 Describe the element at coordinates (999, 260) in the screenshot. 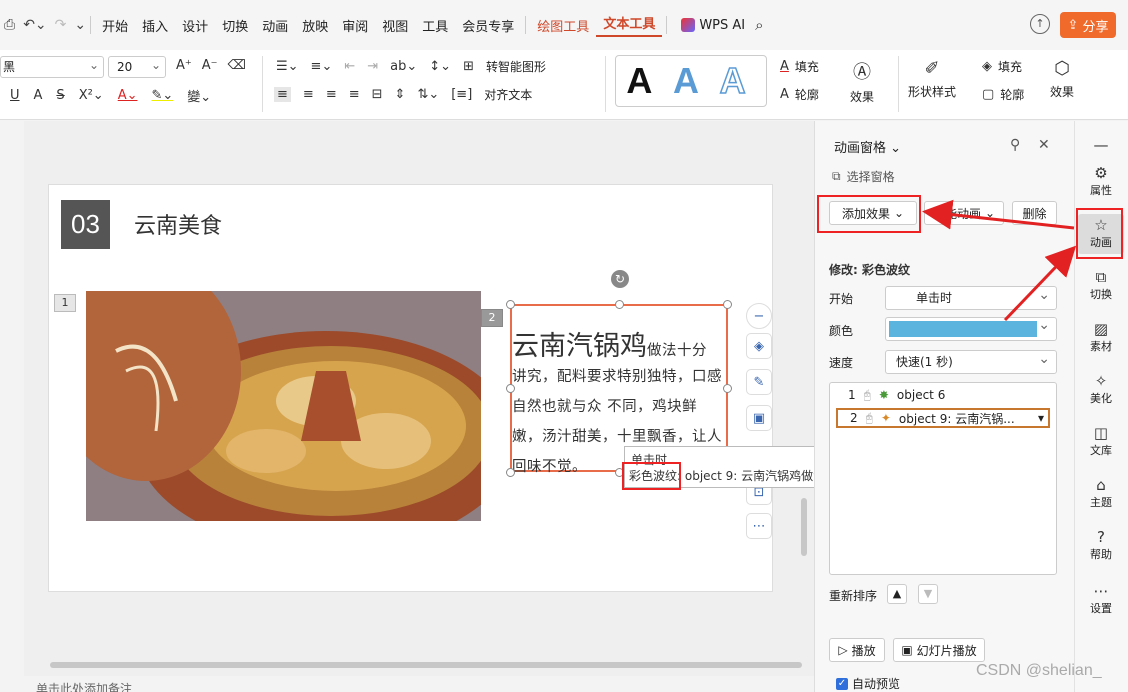

I see `annotation-arrows` at that location.